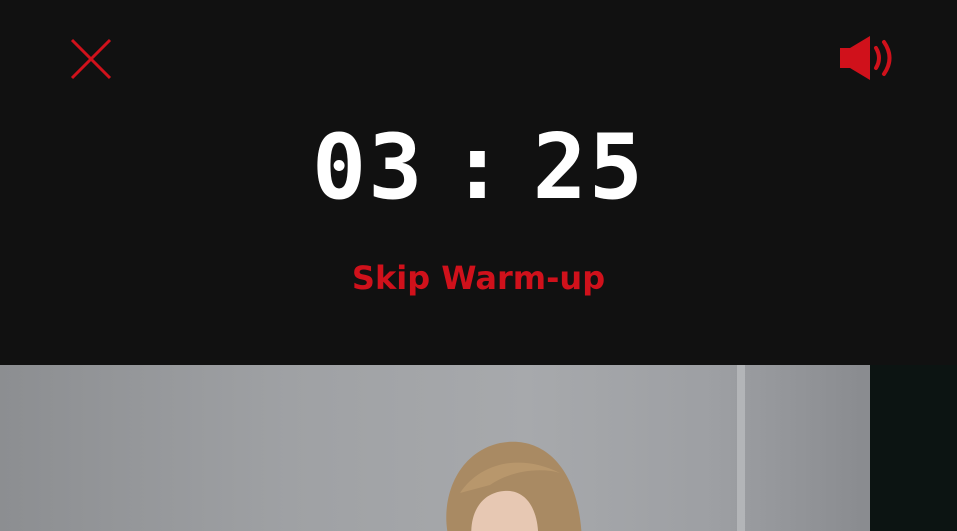 Image resolution: width=957 pixels, height=531 pixels. What do you see at coordinates (588, 167) in the screenshot?
I see `timer-seconds: 25` at bounding box center [588, 167].